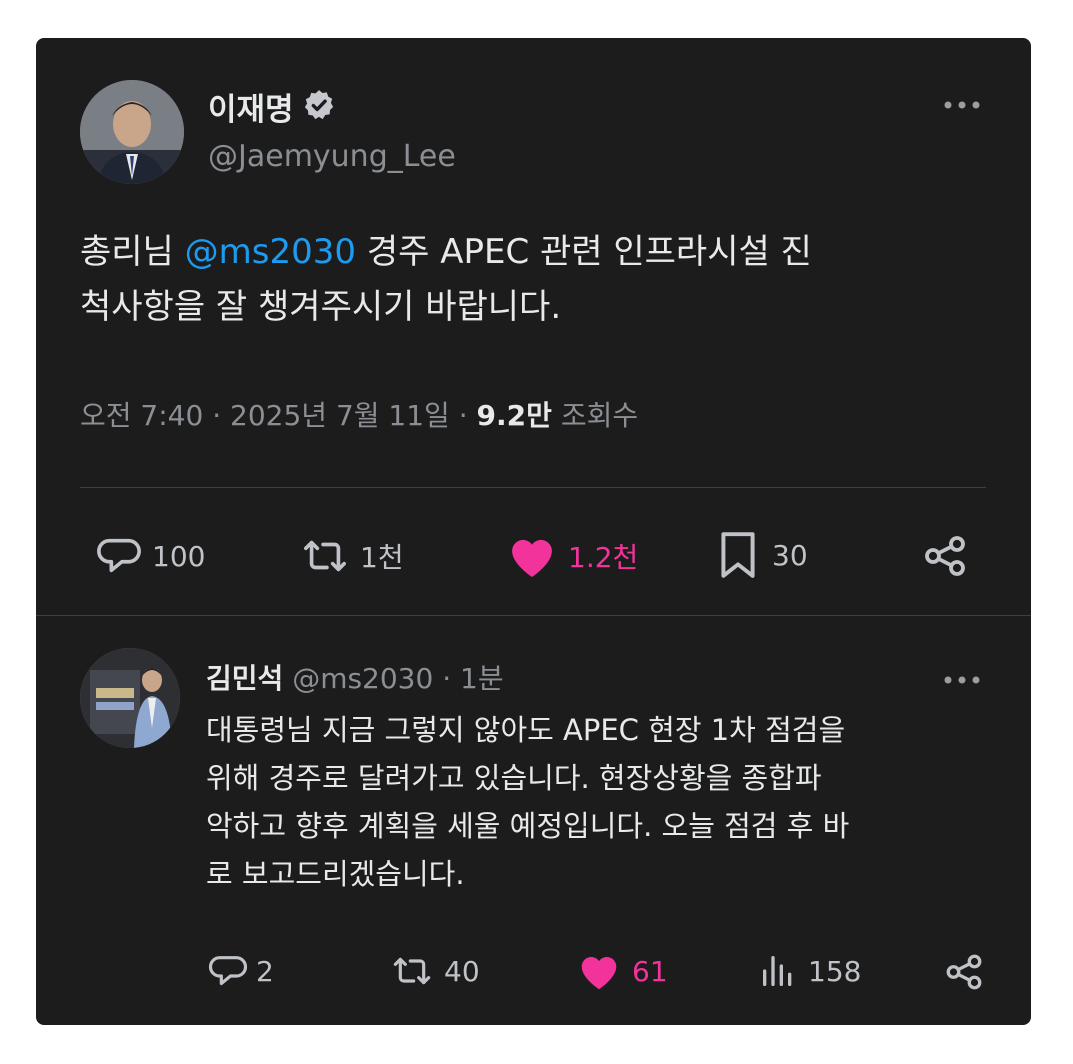 Image resolution: width=1073 pixels, height=1064 pixels. What do you see at coordinates (778, 971) in the screenshot?
I see `views-icon` at bounding box center [778, 971].